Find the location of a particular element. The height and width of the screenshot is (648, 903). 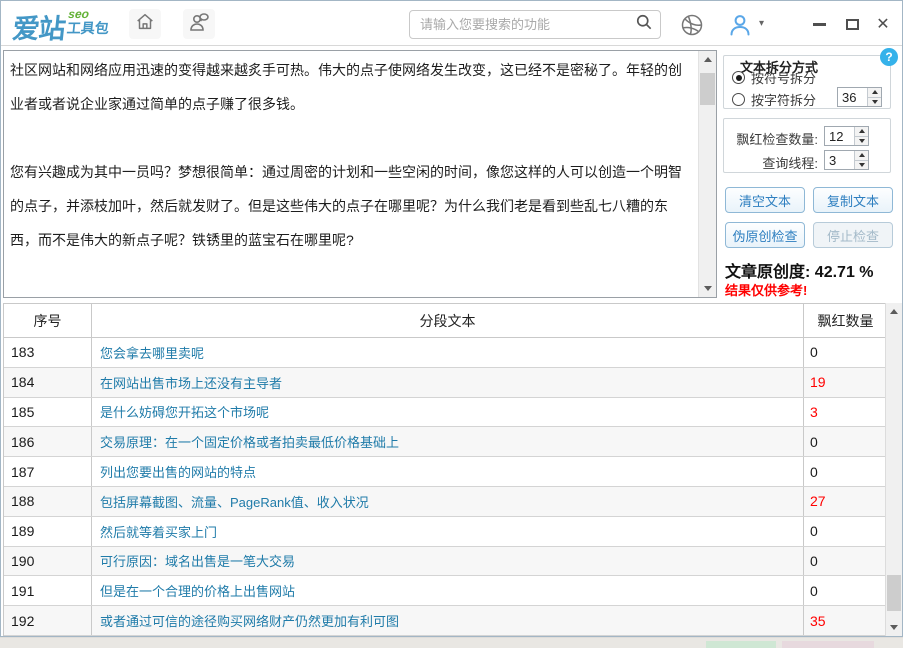

row-segment-text: 包括屏幕截图、流量、PageRank值、收入状况 is located at coordinates (448, 501).